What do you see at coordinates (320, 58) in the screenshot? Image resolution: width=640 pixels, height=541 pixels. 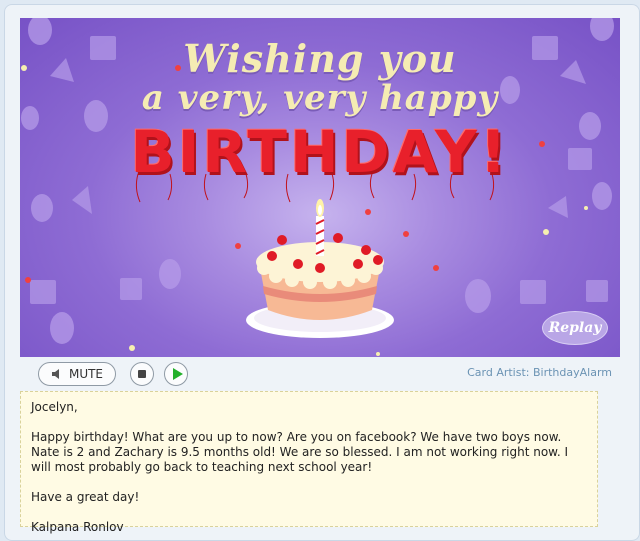 I see `greeting-line-1: Wishing you` at bounding box center [320, 58].